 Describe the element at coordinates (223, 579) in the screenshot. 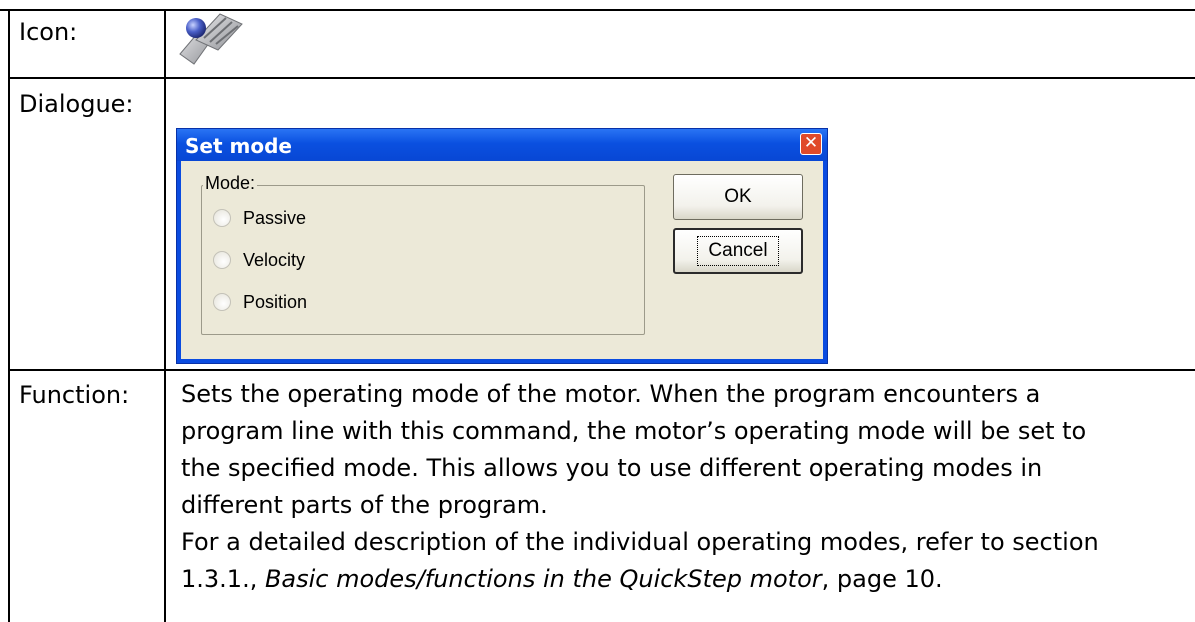

I see `section-reference: 1.3.1.,` at that location.